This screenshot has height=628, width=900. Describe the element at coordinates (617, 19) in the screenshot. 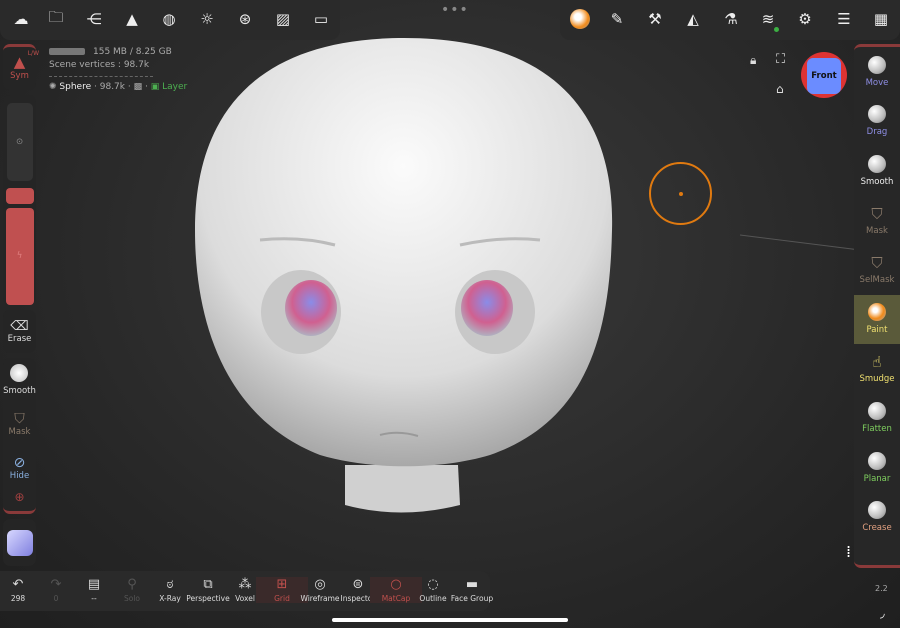

I see `brush-stroke-icon: ✎` at that location.